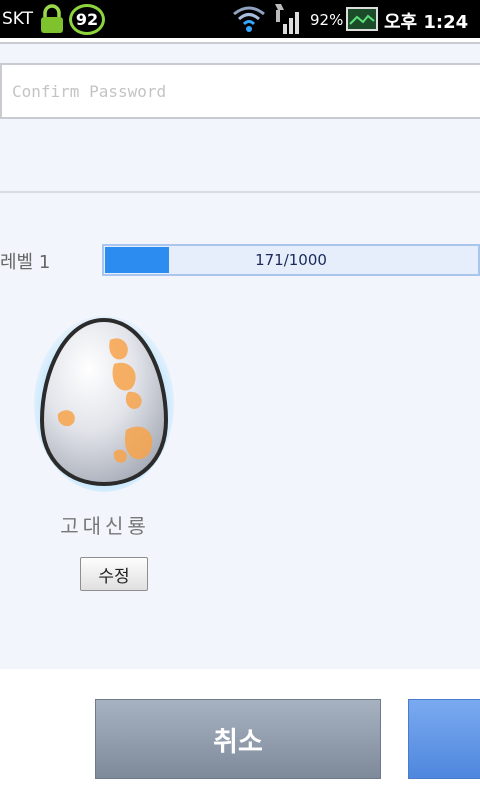 The image size is (480, 800). What do you see at coordinates (25, 262) in the screenshot?
I see `level-label: 레벨 1` at bounding box center [25, 262].